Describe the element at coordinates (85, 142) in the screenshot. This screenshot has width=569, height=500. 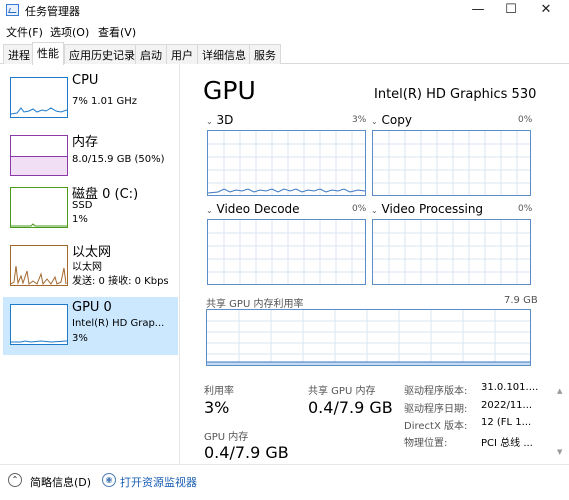
I see `sidebar-memory-title: 内存` at that location.